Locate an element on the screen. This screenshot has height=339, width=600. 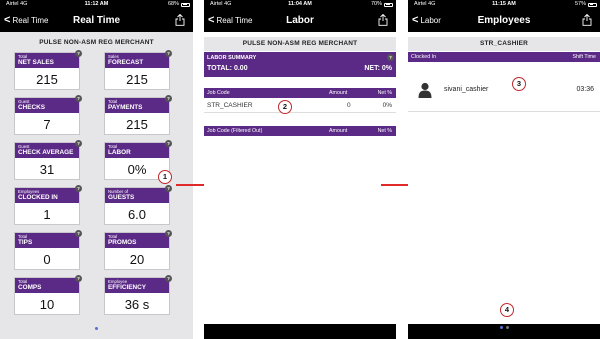
nav-bar: < Real Time Labor is located at coordinates (300, 20).